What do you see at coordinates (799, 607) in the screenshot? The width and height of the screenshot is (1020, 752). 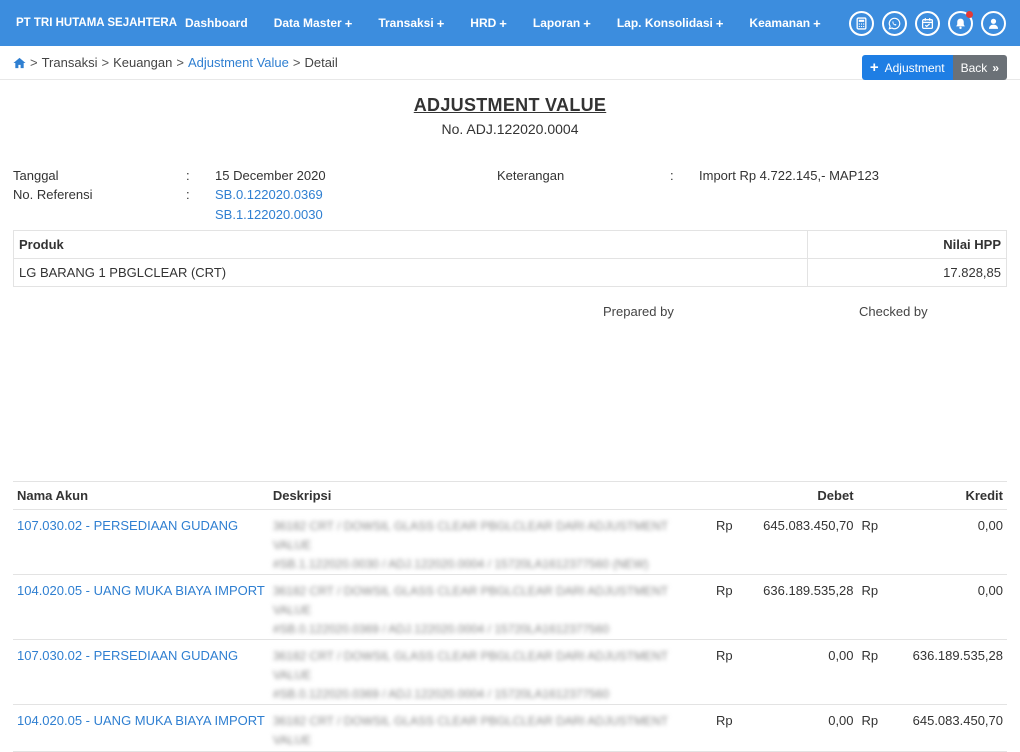 I see `debet-value: 636.189.535,28` at bounding box center [799, 607].